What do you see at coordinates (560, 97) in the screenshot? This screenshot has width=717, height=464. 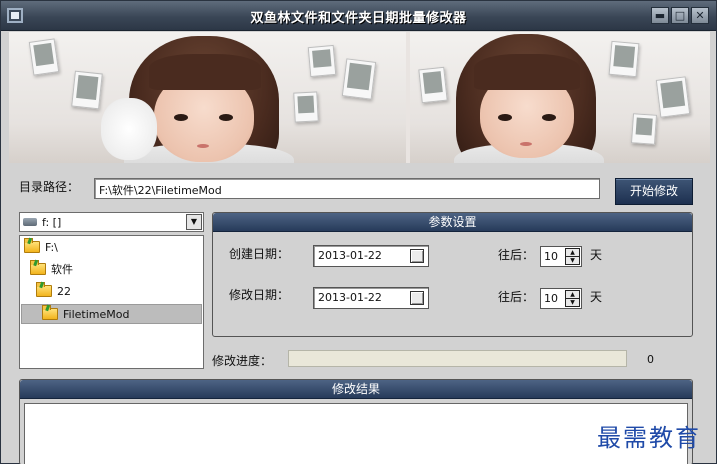 I see `banner-photo-right` at bounding box center [560, 97].